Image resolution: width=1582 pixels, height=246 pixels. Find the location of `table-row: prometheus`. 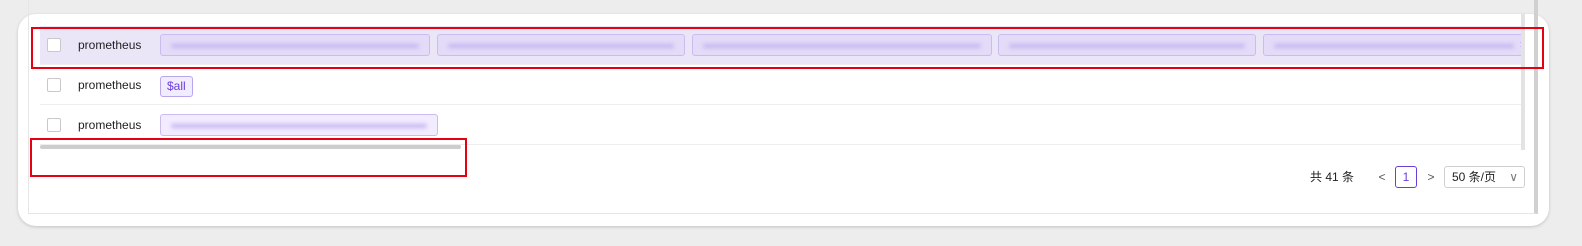

table-row: prometheus is located at coordinates (782, 125).